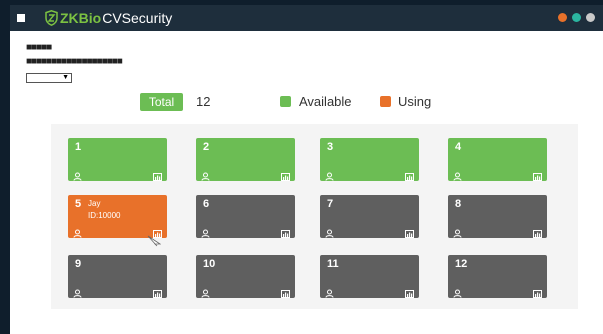 The image size is (603, 334). Describe the element at coordinates (285, 101) in the screenshot. I see `legend-swatch-available` at that location.